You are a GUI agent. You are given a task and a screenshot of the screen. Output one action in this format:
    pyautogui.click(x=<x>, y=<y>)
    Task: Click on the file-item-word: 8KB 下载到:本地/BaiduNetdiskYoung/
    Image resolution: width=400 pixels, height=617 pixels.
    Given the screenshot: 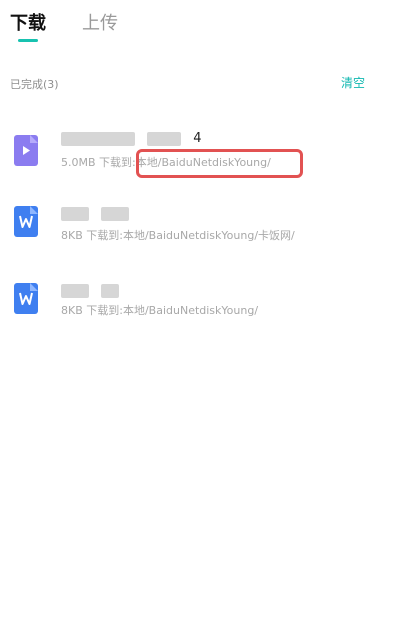 What is the action you would take?
    pyautogui.click(x=200, y=313)
    